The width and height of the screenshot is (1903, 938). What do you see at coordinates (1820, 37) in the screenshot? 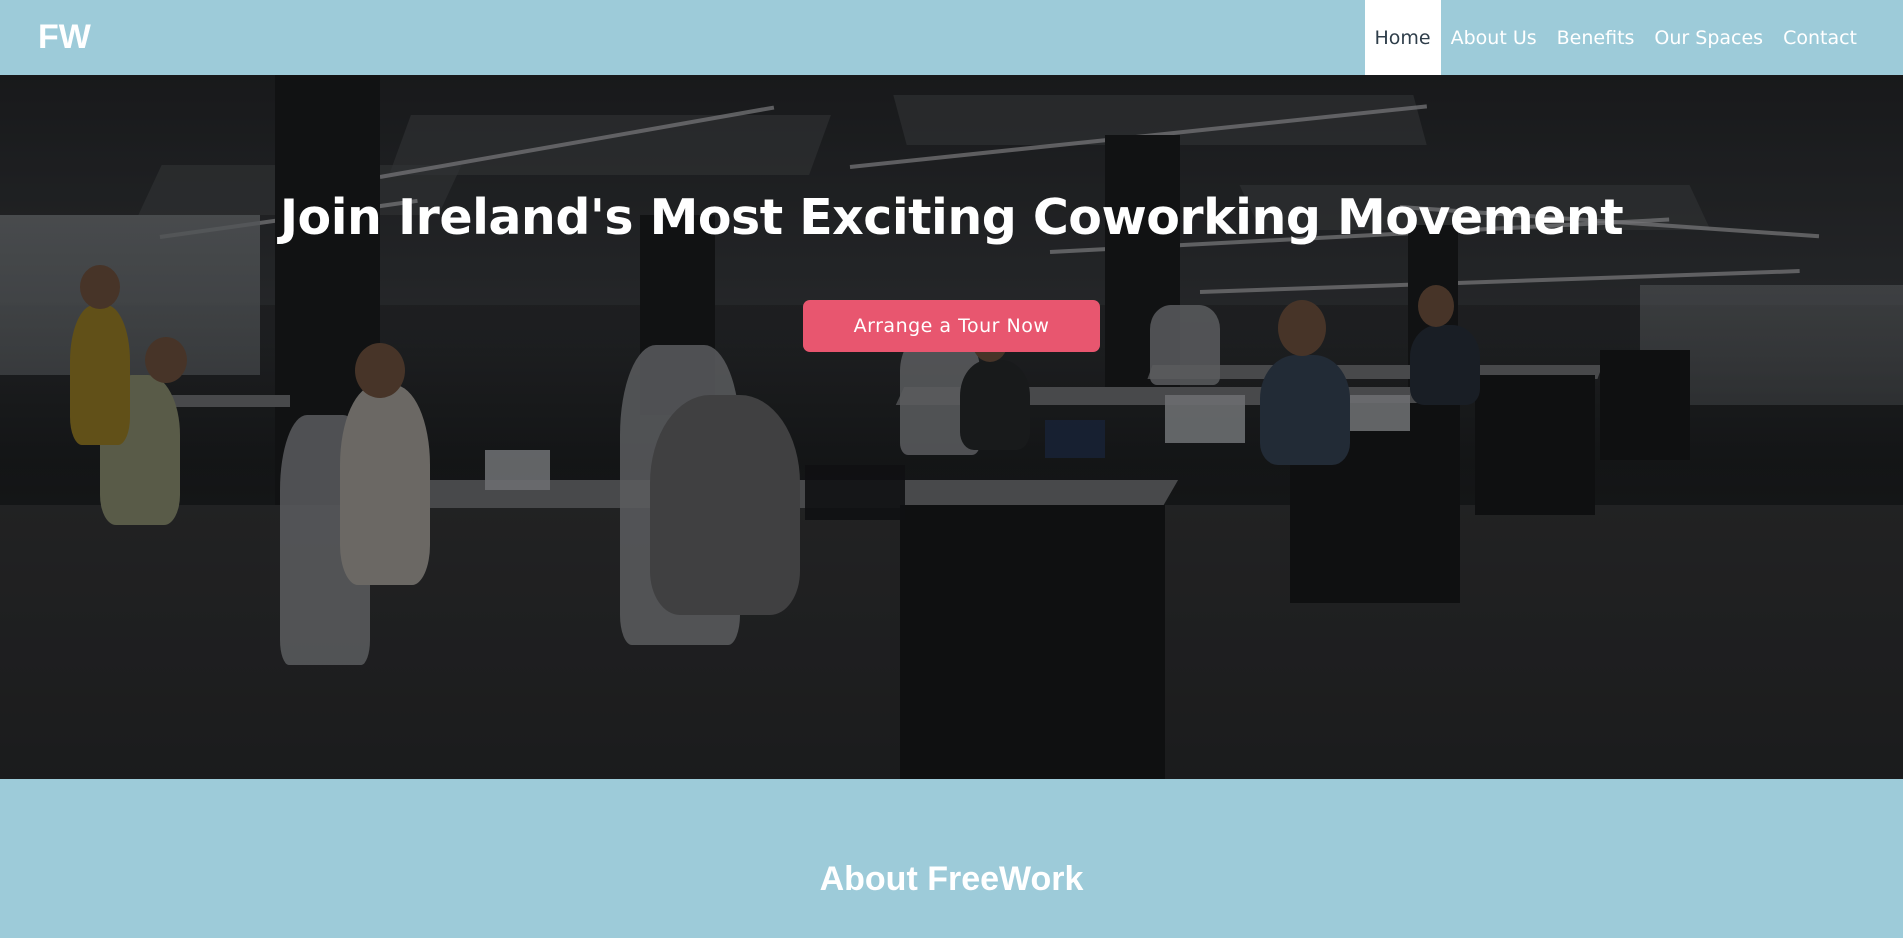
I see `nav-item-contact: Contact` at bounding box center [1820, 37].